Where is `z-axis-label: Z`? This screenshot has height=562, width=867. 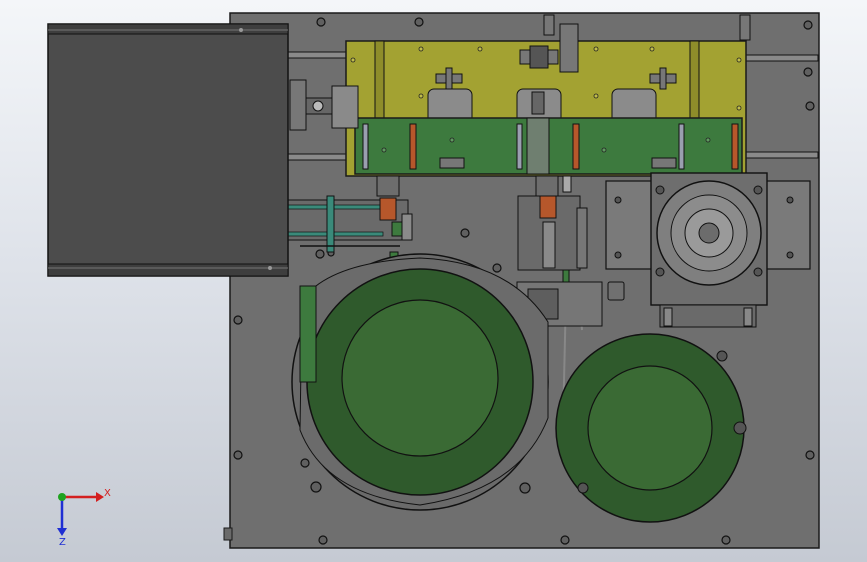 z-axis-label: Z is located at coordinates (62, 542).